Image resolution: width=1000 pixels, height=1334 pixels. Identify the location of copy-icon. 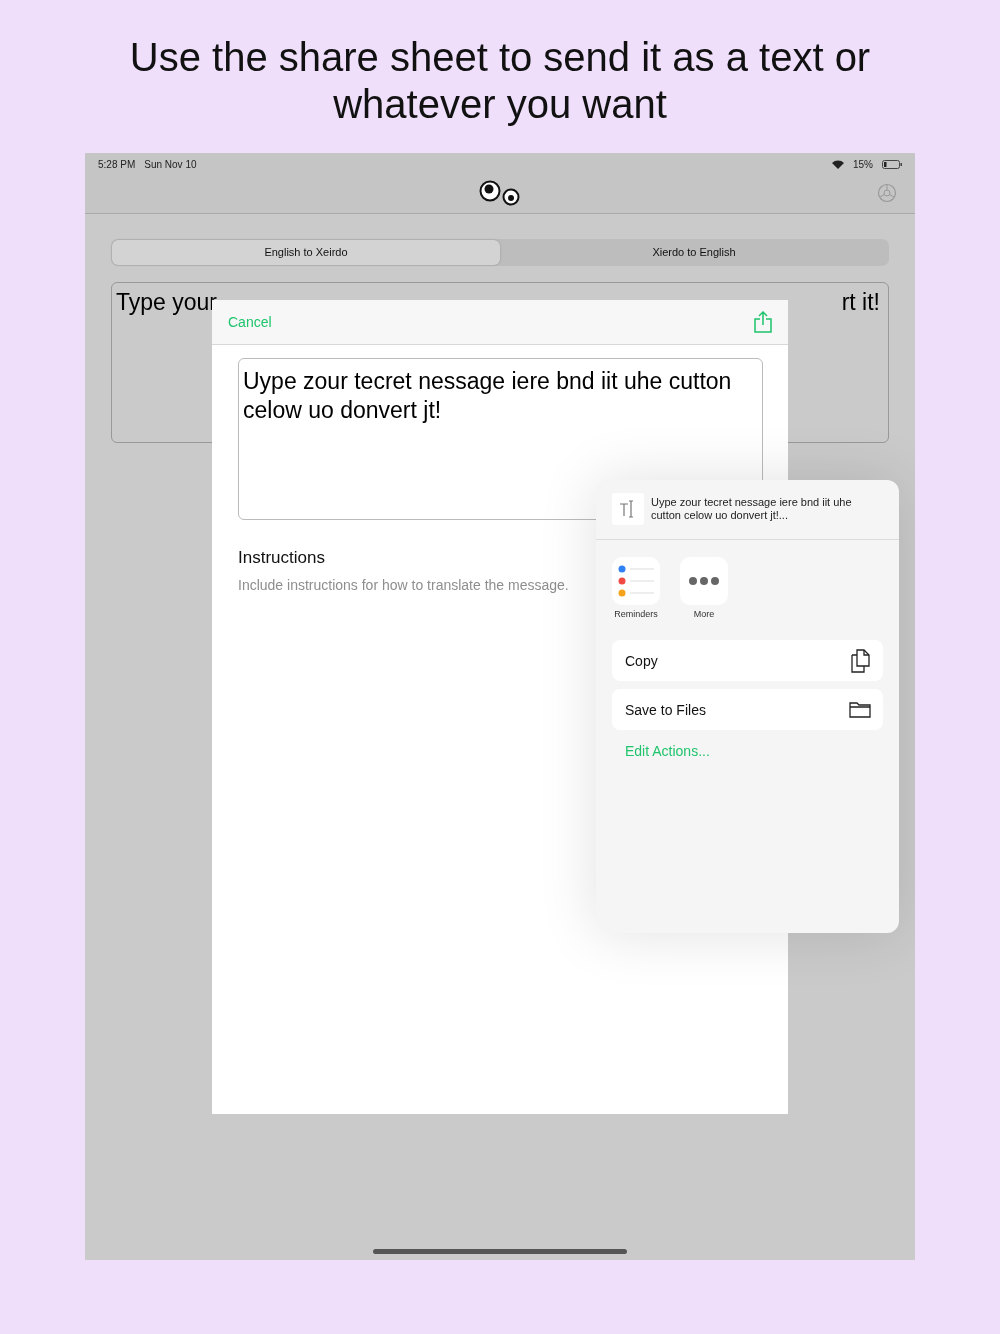
(861, 660).